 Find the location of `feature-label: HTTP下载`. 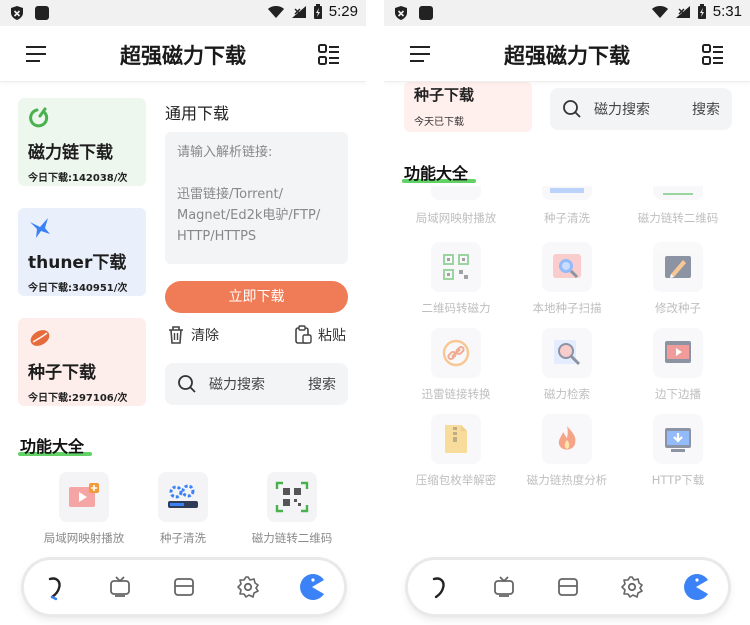

feature-label: HTTP下载 is located at coordinates (678, 480).